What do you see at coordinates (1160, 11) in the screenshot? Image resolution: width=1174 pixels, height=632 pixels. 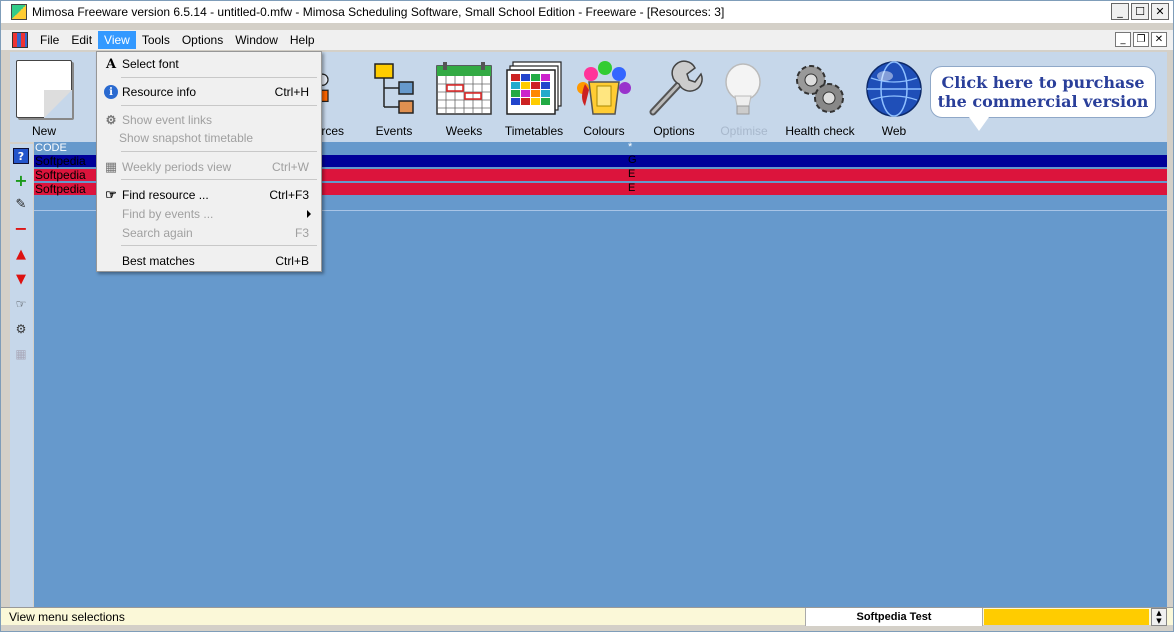 I see `close-button: ✕` at bounding box center [1160, 11].